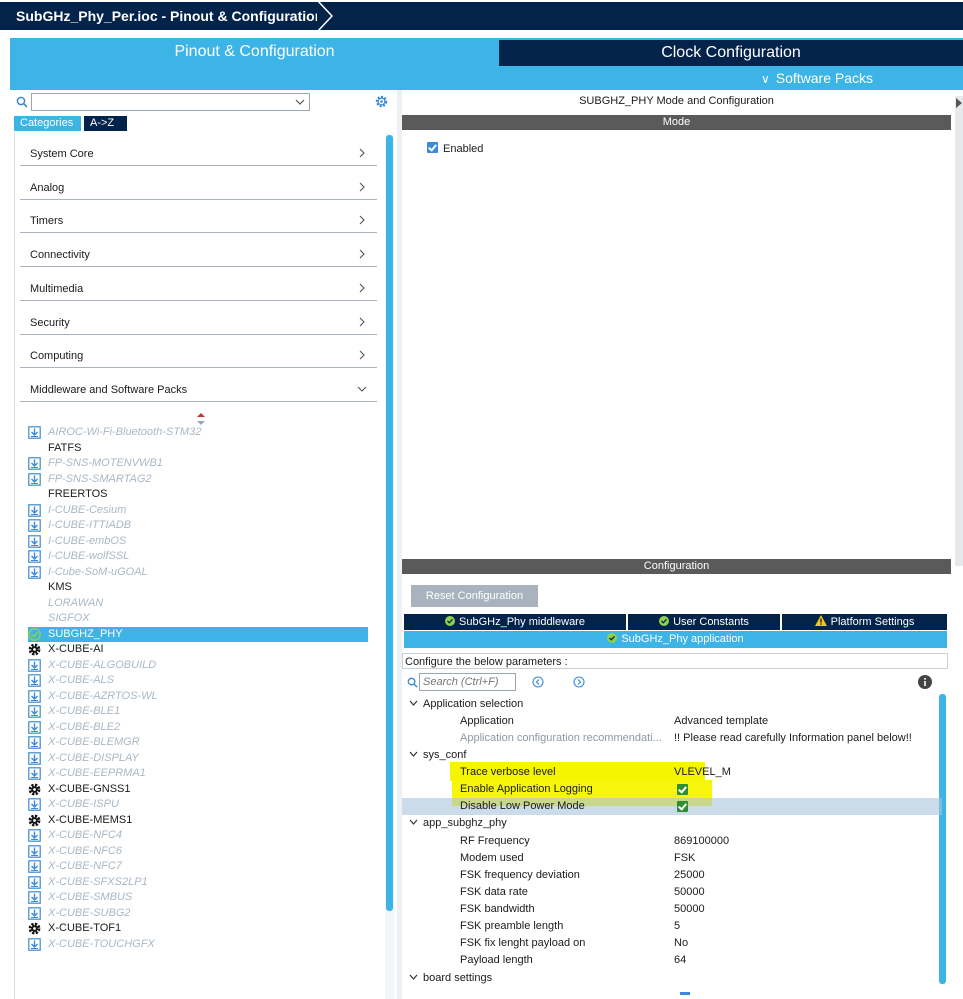 The image size is (963, 999). I want to click on param-value: FSK, so click(684, 858).